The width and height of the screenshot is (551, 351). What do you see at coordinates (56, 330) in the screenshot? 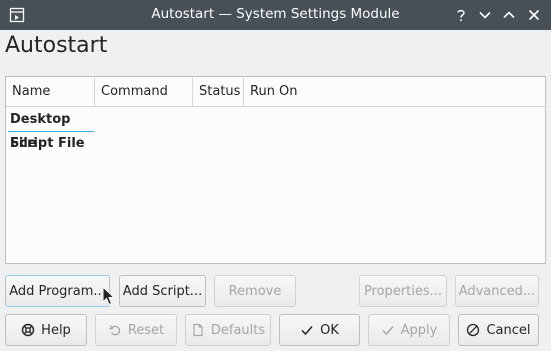
I see `help-label: Help` at bounding box center [56, 330].